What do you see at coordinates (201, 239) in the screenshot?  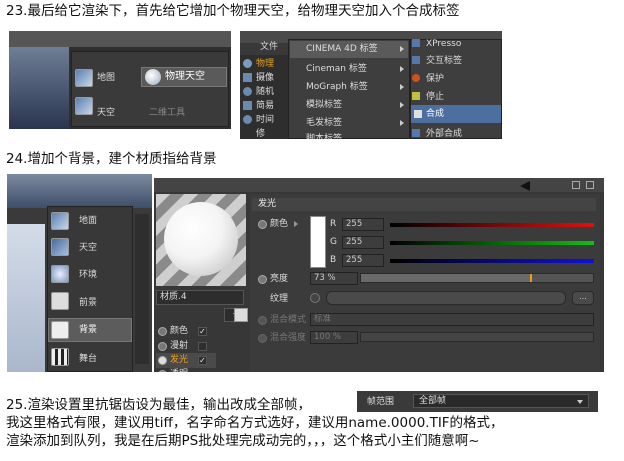 I see `preview-sphere` at bounding box center [201, 239].